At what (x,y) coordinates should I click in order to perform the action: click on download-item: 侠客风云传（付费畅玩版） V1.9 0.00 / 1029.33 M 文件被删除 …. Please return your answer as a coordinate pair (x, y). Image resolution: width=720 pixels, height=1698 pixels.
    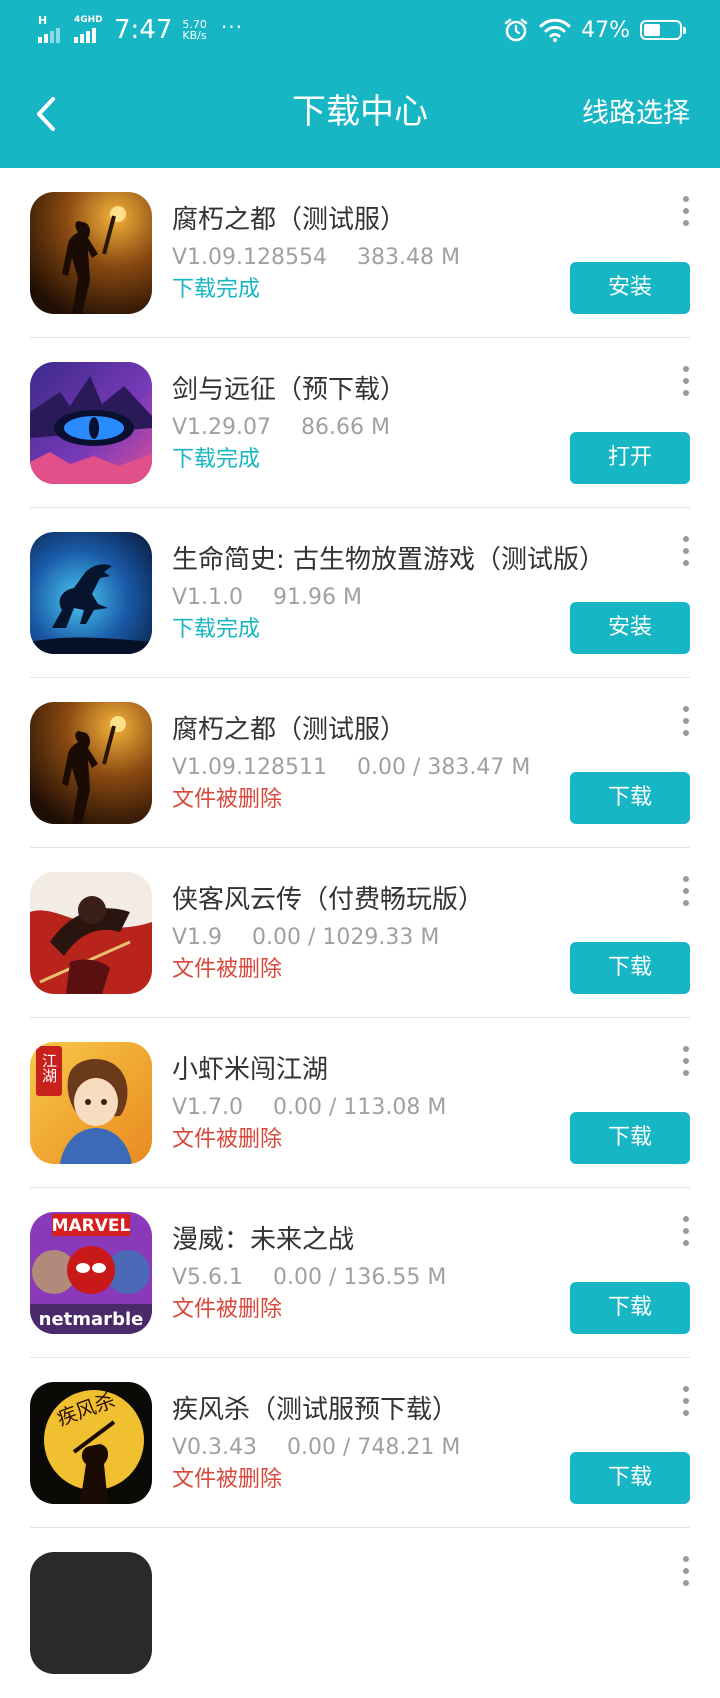
    Looking at the image, I should click on (360, 933).